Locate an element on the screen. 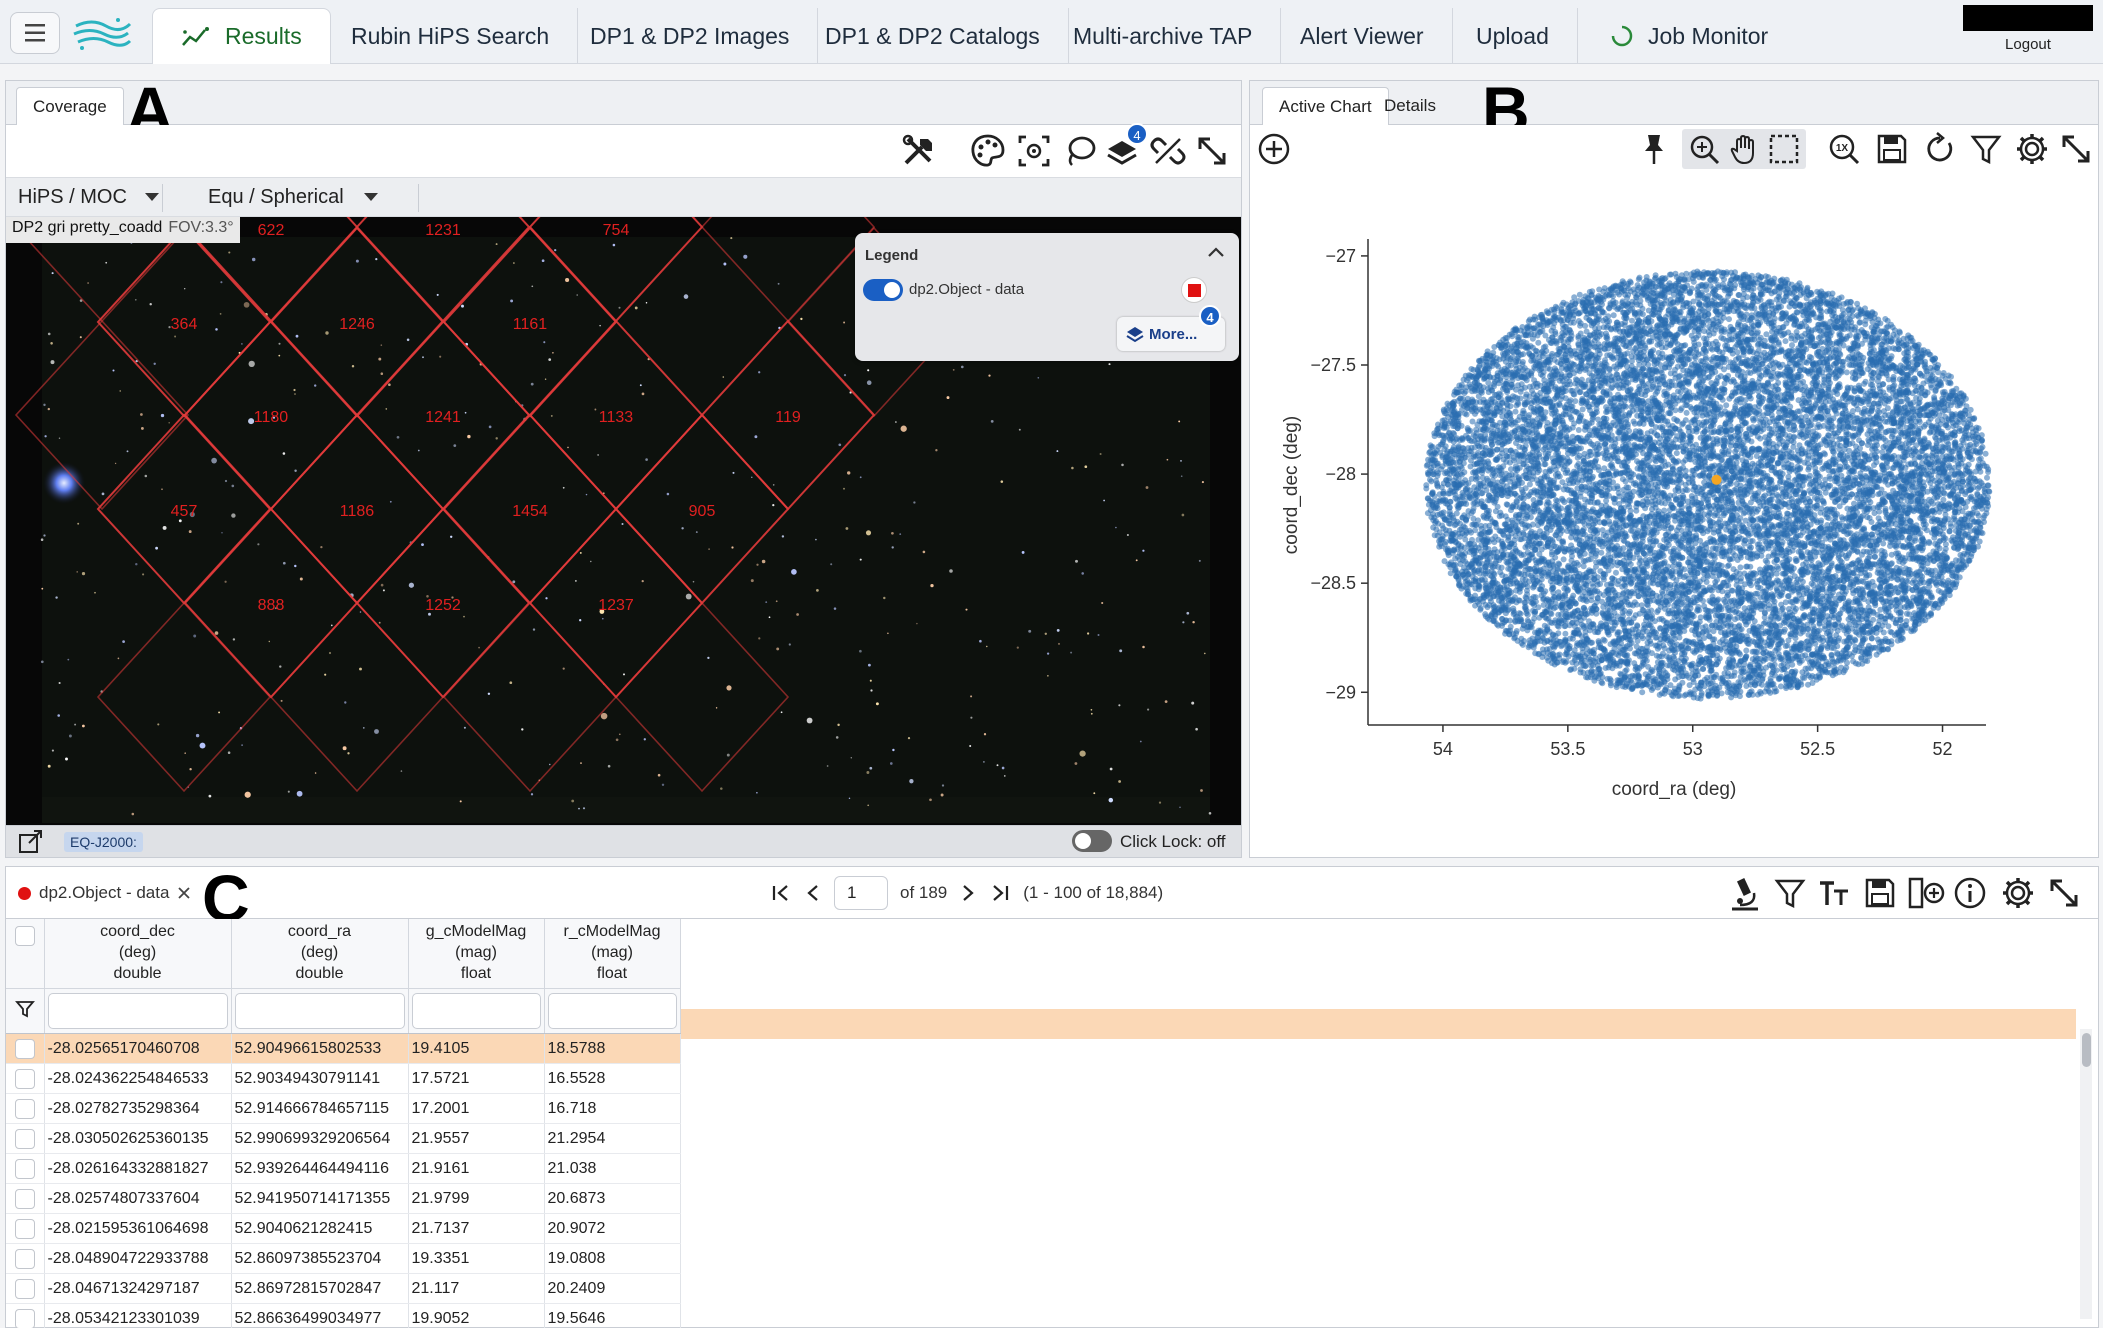  tab-multi-archive-tap: Multi-archive TAP is located at coordinates (1163, 36).